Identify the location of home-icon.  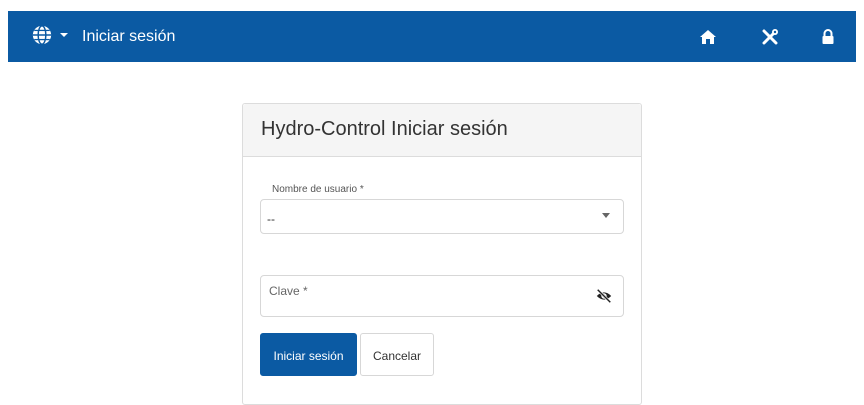
(708, 37).